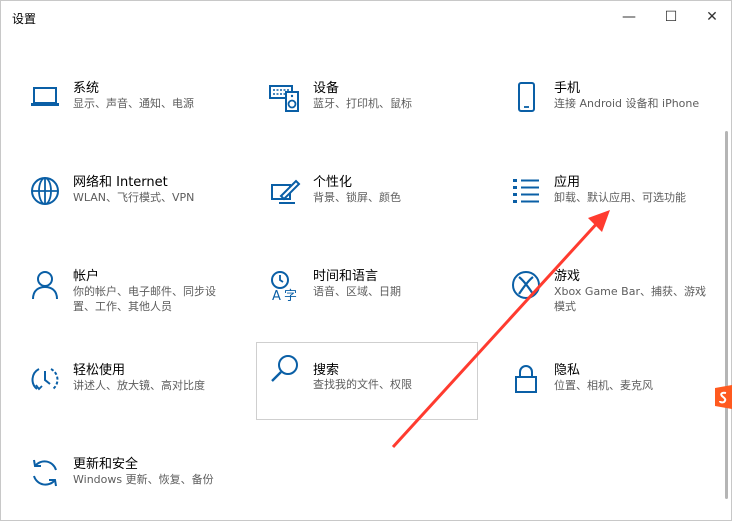 The height and width of the screenshot is (523, 732). I want to click on tile-privacy: 隐私 位置、相机、麦克风, so click(608, 391).